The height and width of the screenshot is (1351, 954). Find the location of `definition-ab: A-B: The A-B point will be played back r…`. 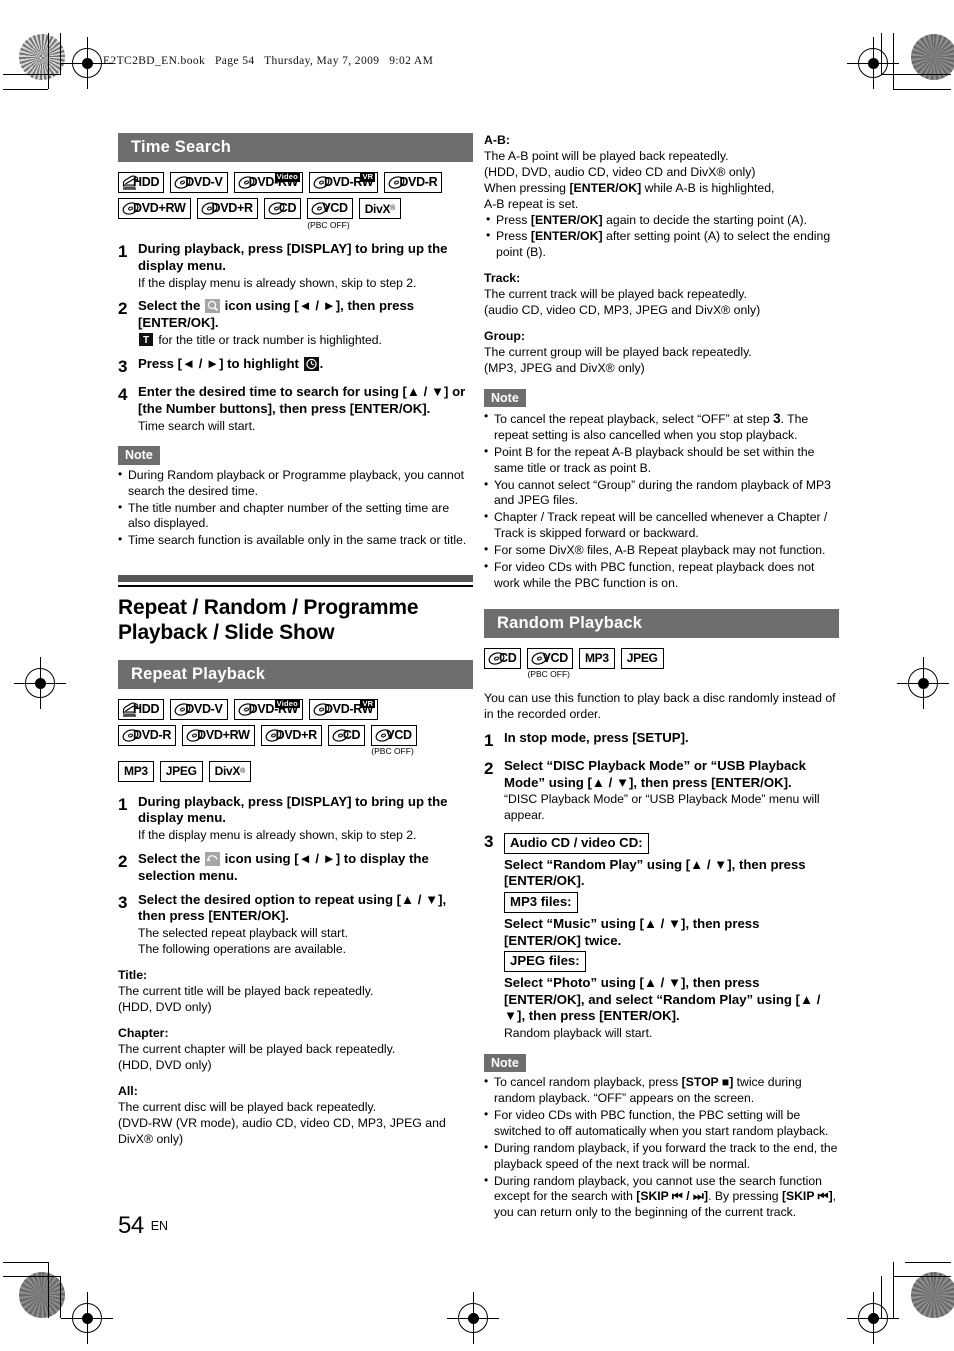

definition-ab: A-B: The A-B point will be played back r… is located at coordinates (661, 197).